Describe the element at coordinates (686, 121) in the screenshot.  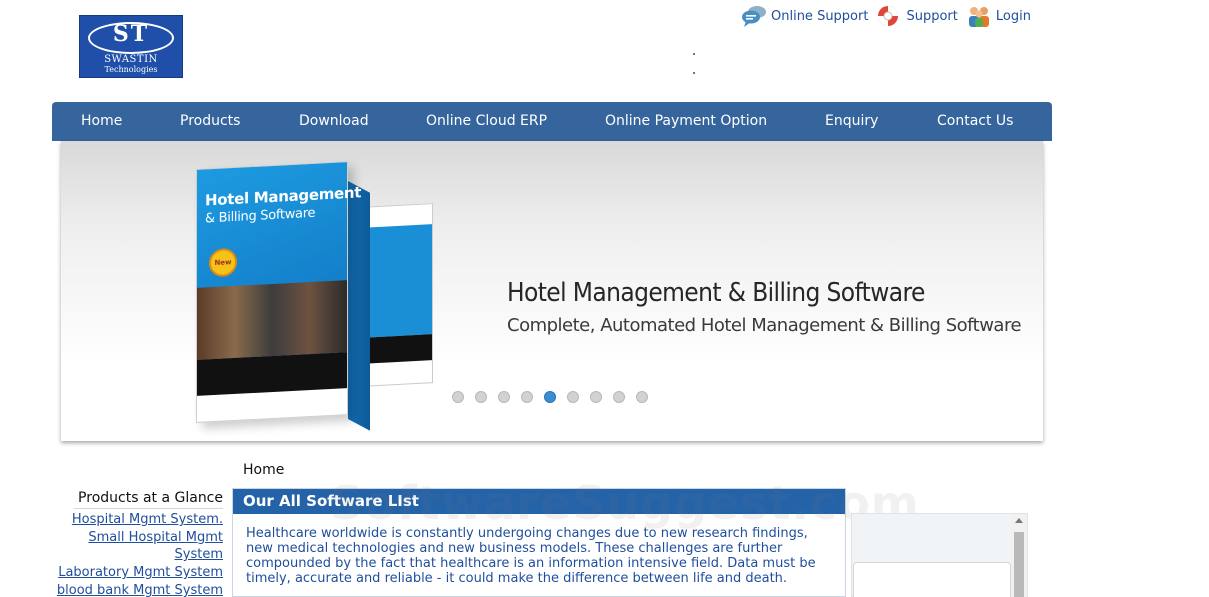
I see `nav-online-payment-option: Online Payment Option` at that location.